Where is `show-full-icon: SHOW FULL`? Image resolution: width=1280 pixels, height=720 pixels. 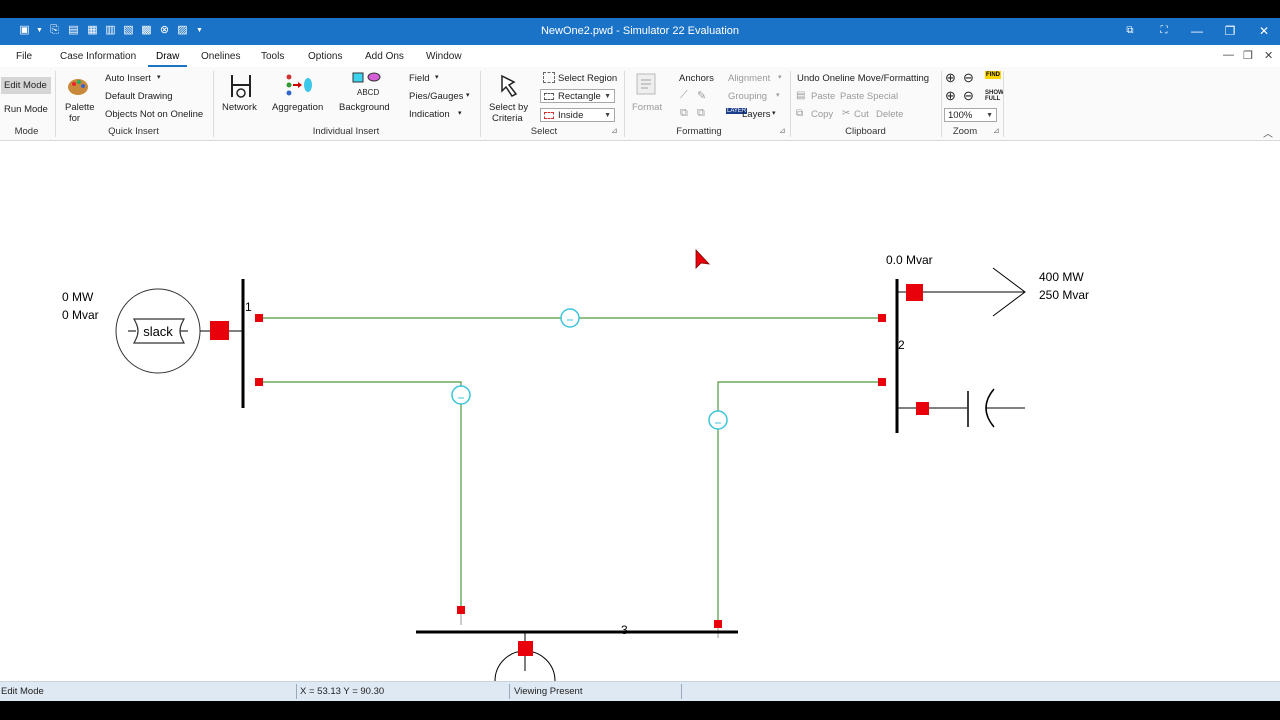 show-full-icon: SHOW FULL is located at coordinates (994, 96).